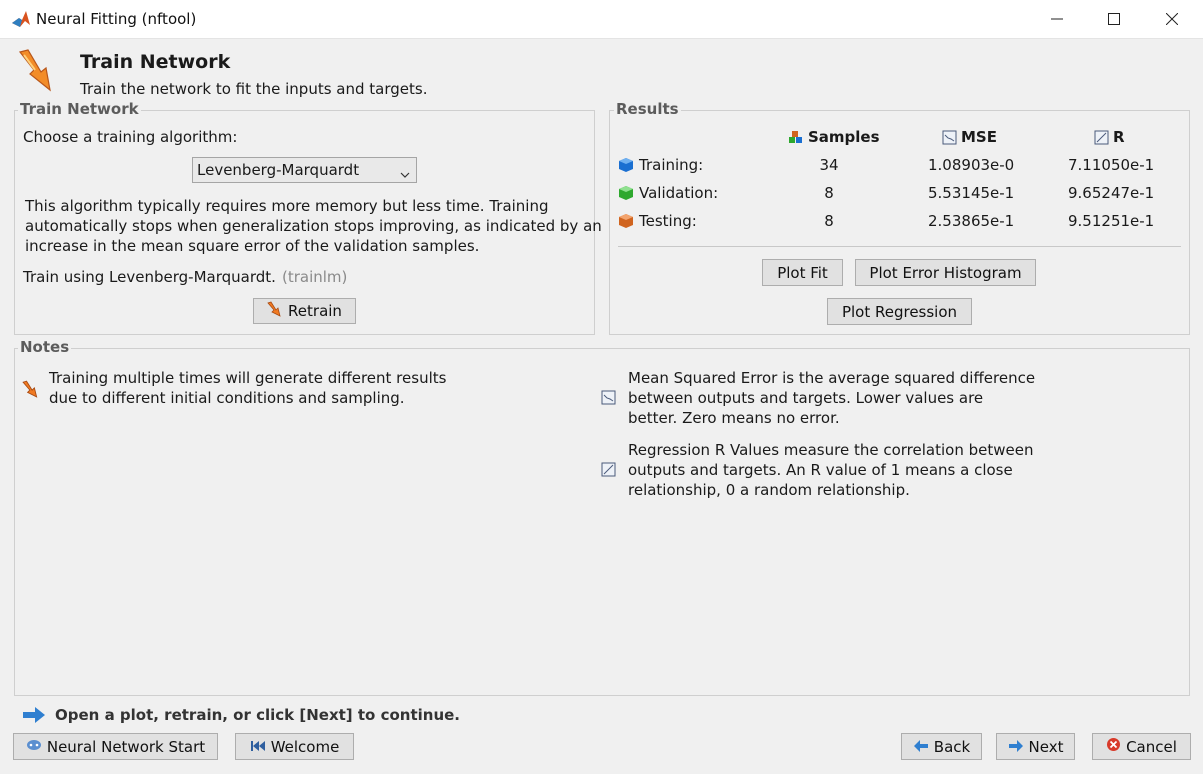 The width and height of the screenshot is (1203, 774). Describe the element at coordinates (769, 490) in the screenshot. I see `note-line: relationship, 0 a random relationship.` at that location.